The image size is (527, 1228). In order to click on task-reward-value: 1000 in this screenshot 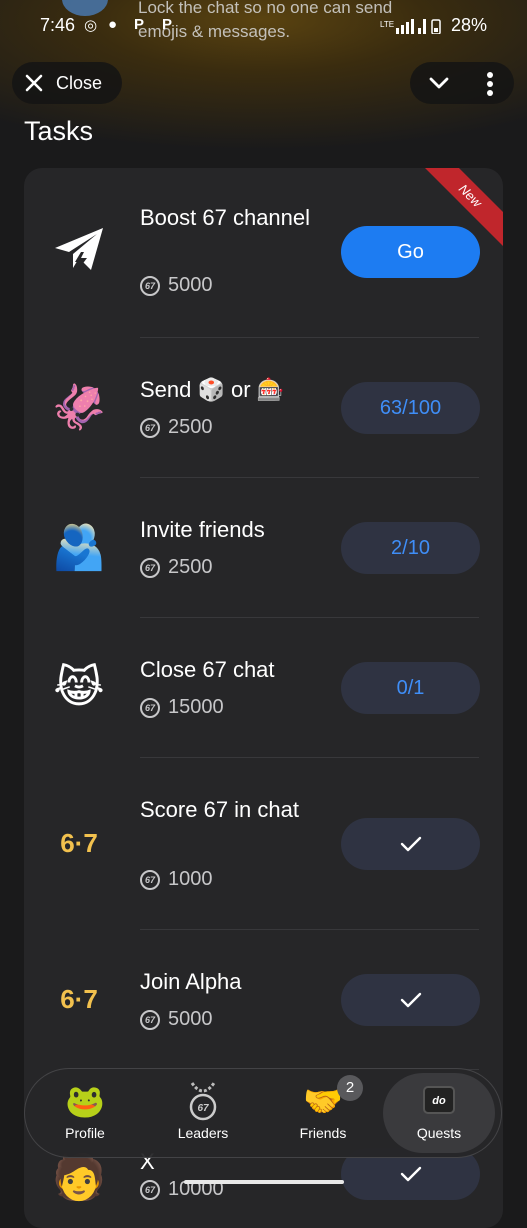, I will do `click(190, 879)`.